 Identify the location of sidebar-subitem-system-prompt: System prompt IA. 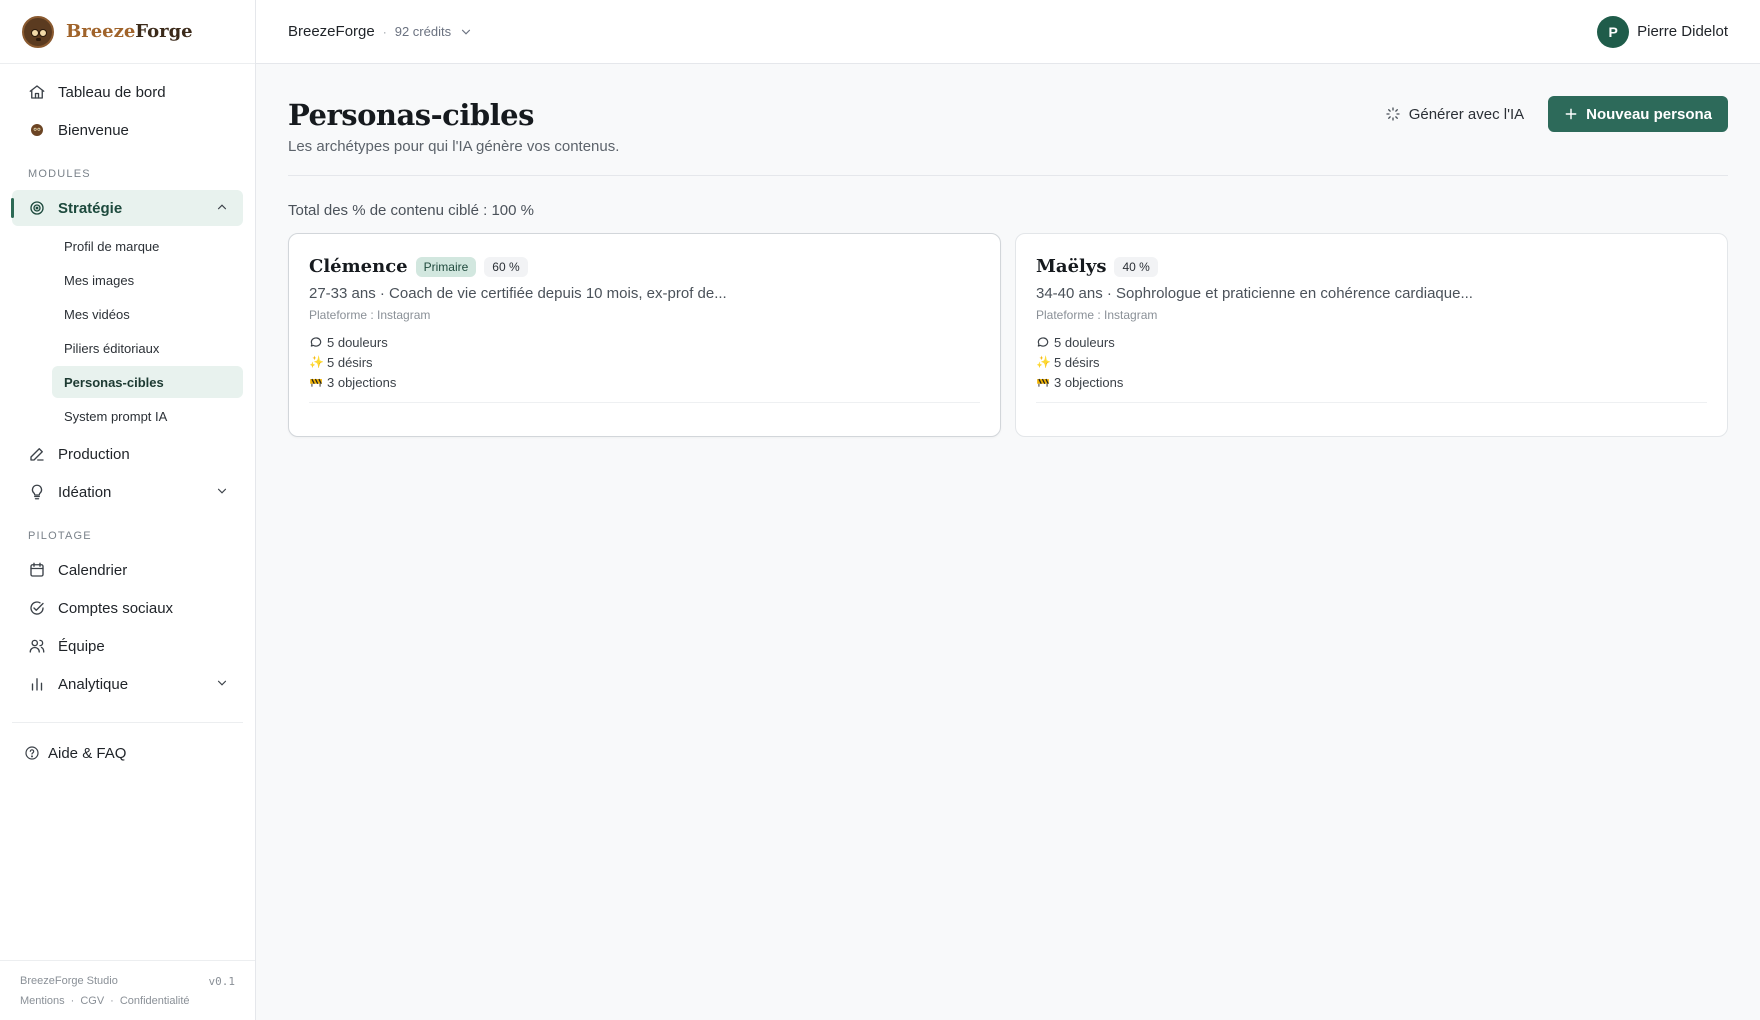
(147, 416).